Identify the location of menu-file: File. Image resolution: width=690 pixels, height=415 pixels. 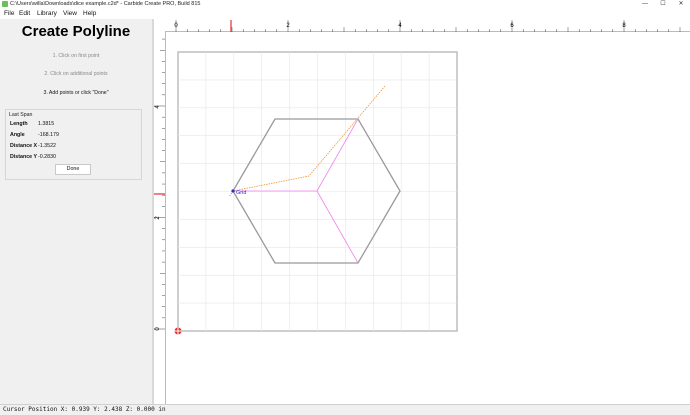
(9, 14).